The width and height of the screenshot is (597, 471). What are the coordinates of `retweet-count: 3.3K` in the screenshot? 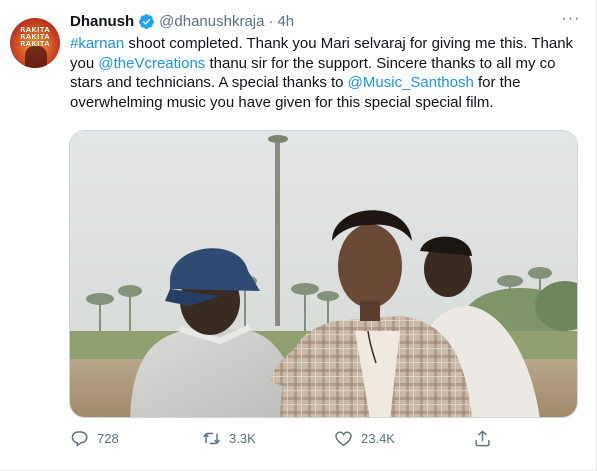 It's located at (242, 438).